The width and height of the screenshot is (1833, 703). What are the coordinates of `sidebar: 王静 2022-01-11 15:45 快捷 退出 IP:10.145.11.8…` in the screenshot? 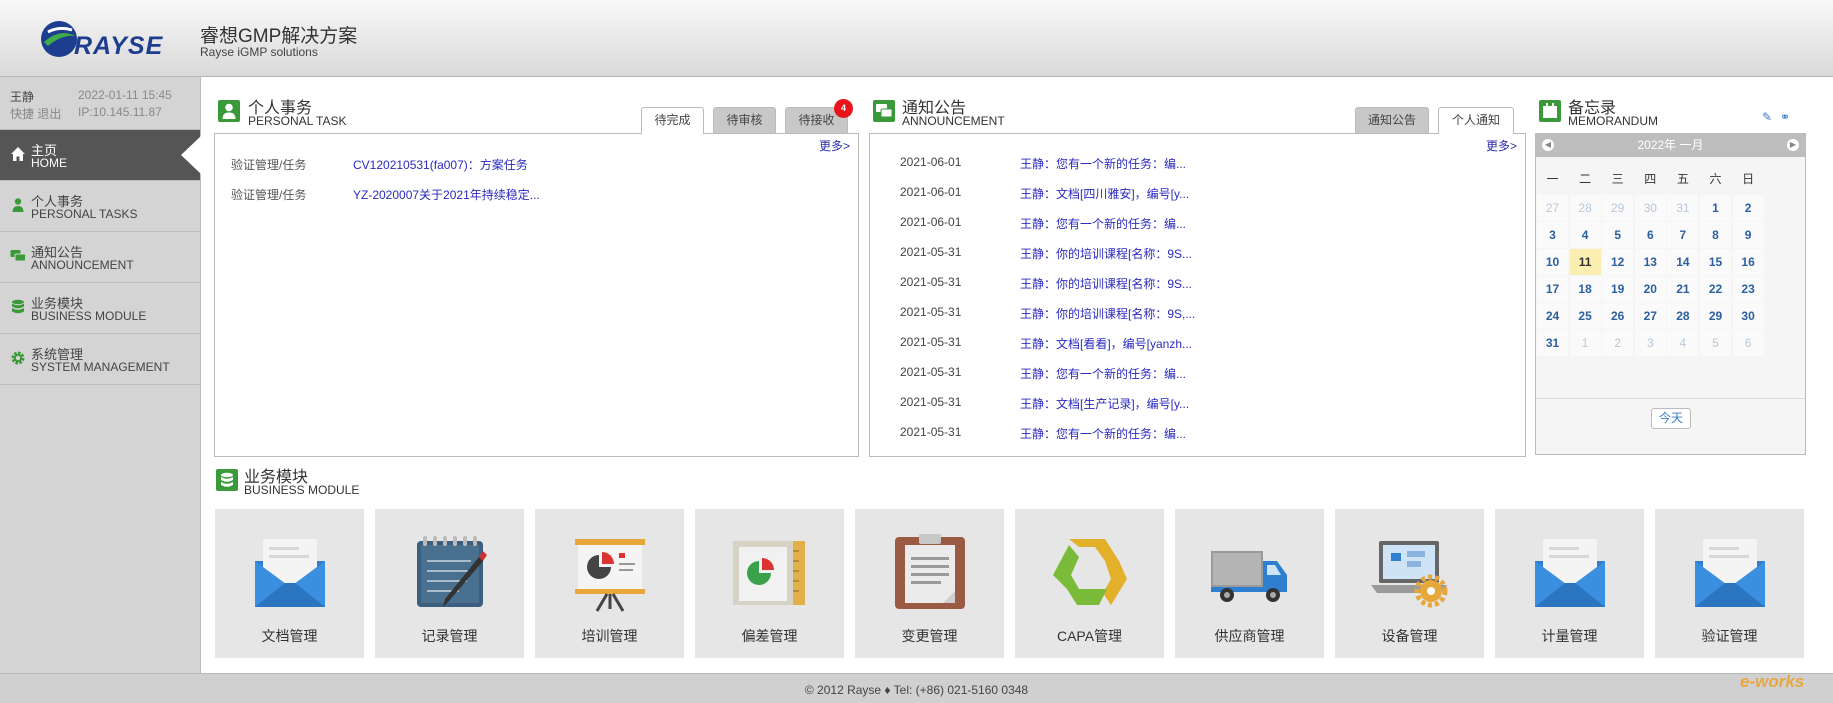 It's located at (100, 375).